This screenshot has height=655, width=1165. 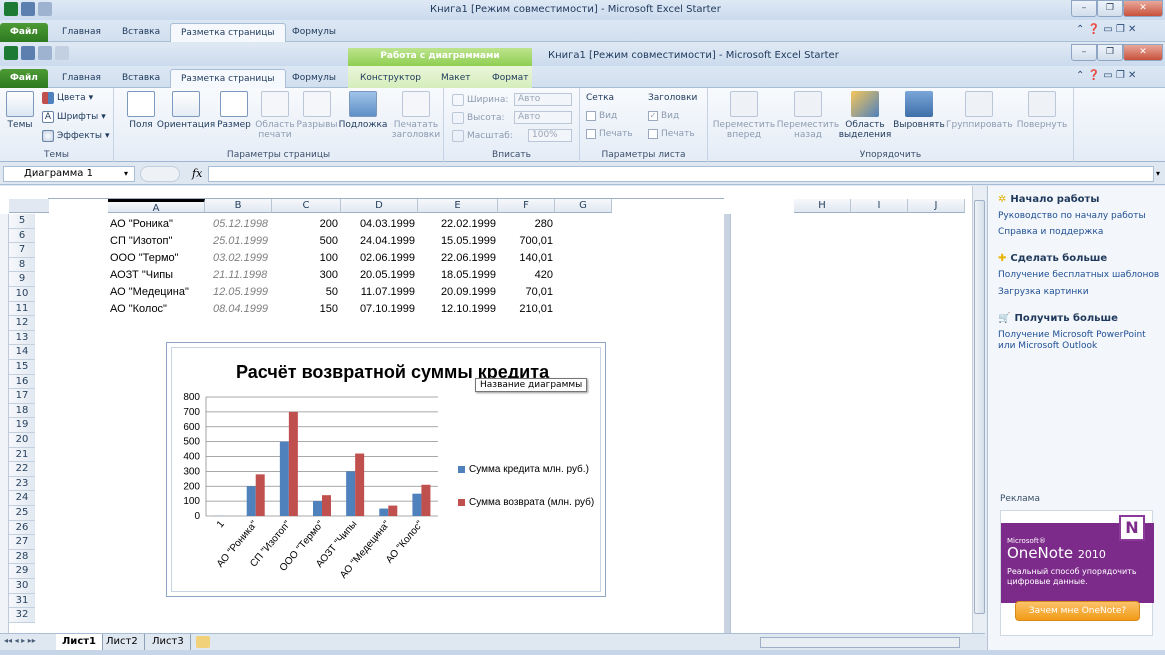 I want to click on row-header: 15, so click(x=22, y=367).